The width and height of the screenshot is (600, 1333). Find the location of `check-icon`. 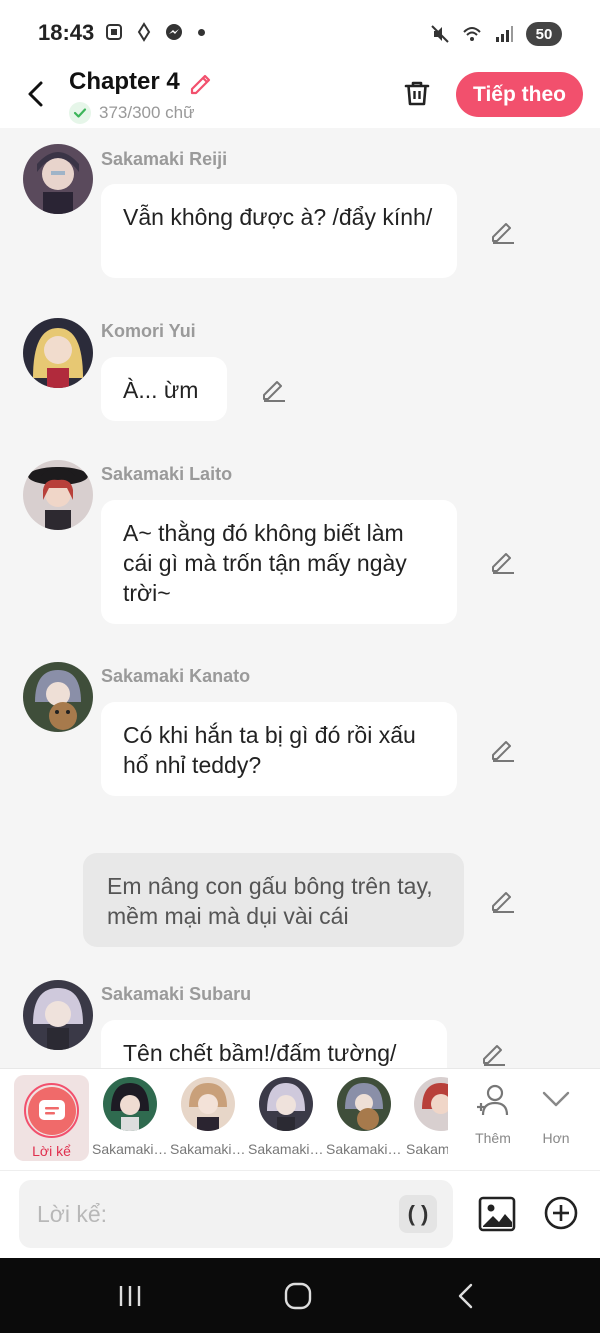

check-icon is located at coordinates (80, 113).